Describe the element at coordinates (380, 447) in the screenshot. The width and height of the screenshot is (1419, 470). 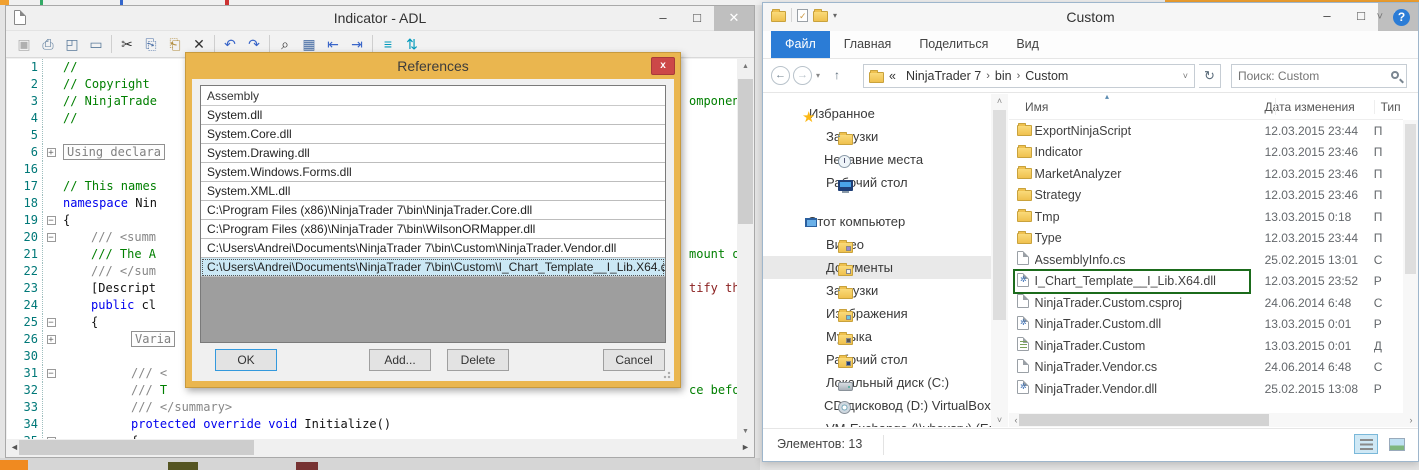
I see `editor-horizontal-scrollbar: ◄ ►` at that location.